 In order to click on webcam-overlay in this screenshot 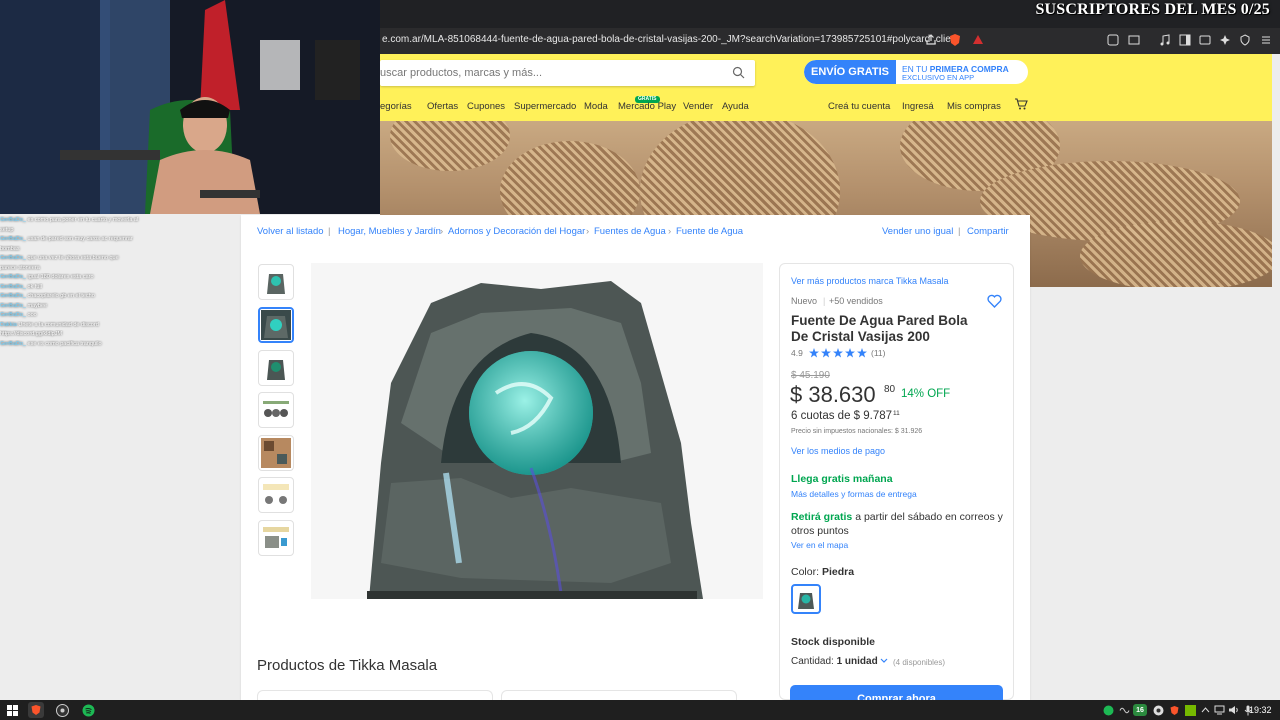, I will do `click(190, 107)`.